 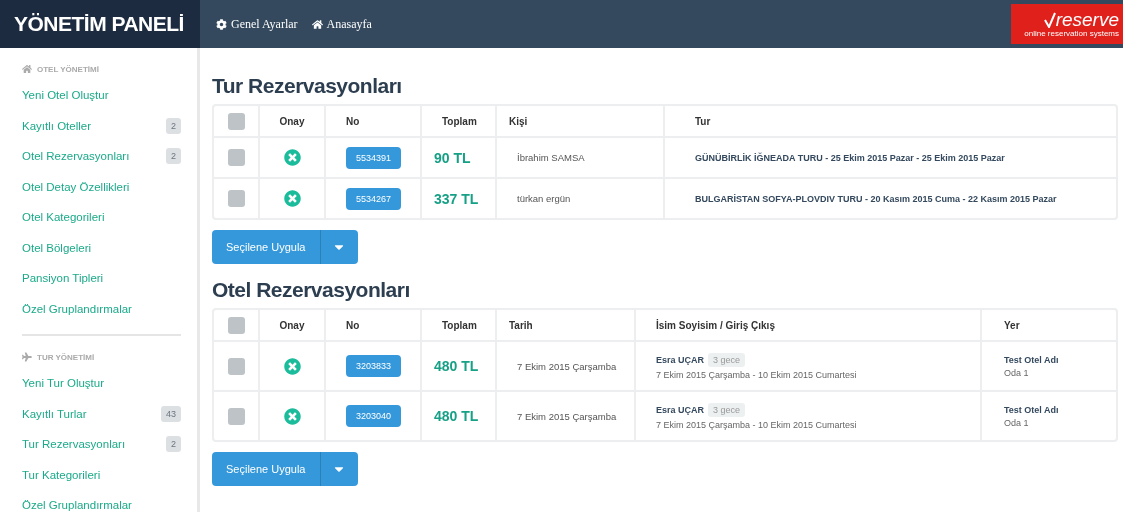 What do you see at coordinates (101, 383) in the screenshot?
I see `sidebar-item: Yeni Tur Oluştur` at bounding box center [101, 383].